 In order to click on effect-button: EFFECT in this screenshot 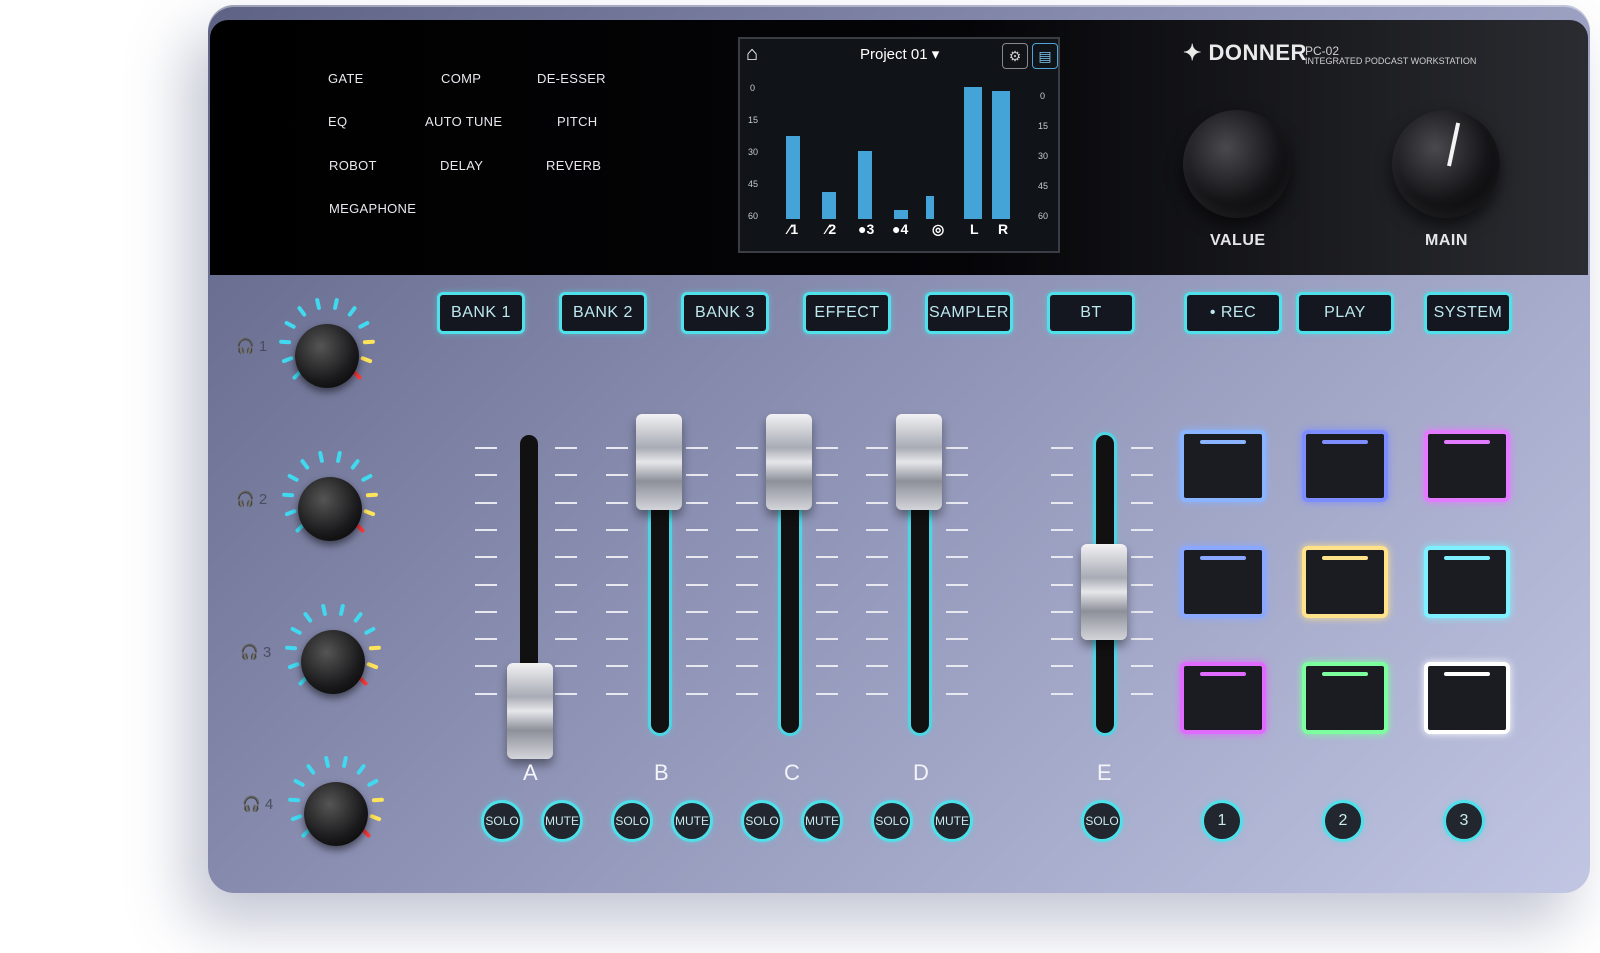, I will do `click(847, 313)`.